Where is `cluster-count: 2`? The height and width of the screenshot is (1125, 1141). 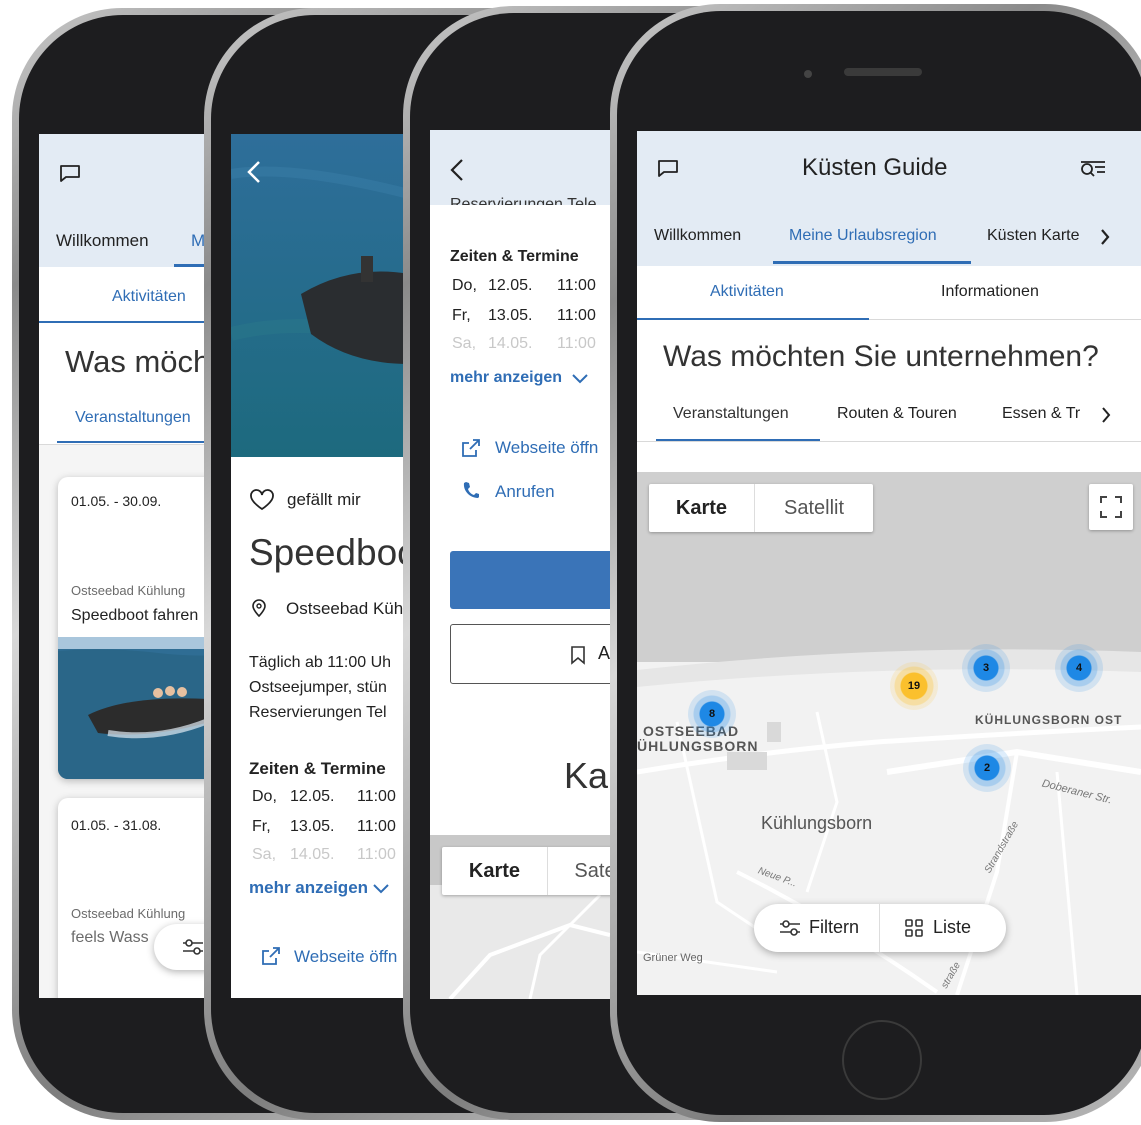 cluster-count: 2 is located at coordinates (987, 768).